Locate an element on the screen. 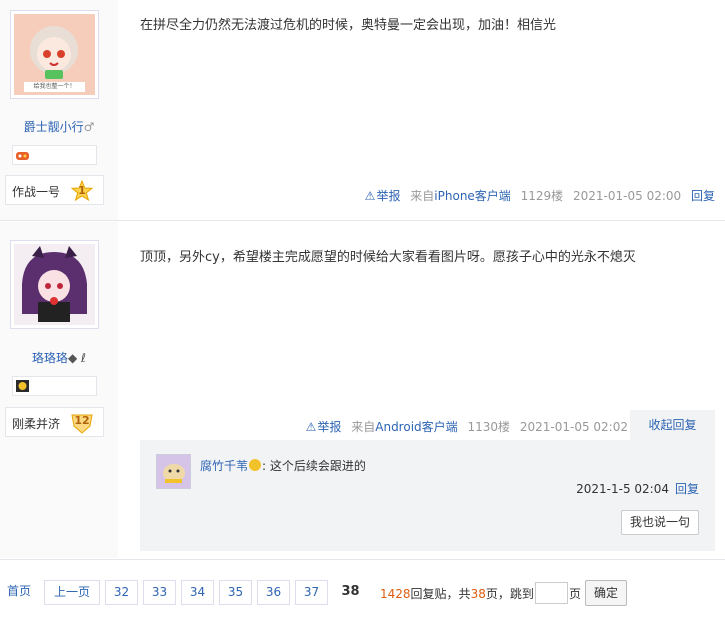  user-sidebar: 珞珞珞◆ ℓ 刚柔并济 12 is located at coordinates (59, 390).